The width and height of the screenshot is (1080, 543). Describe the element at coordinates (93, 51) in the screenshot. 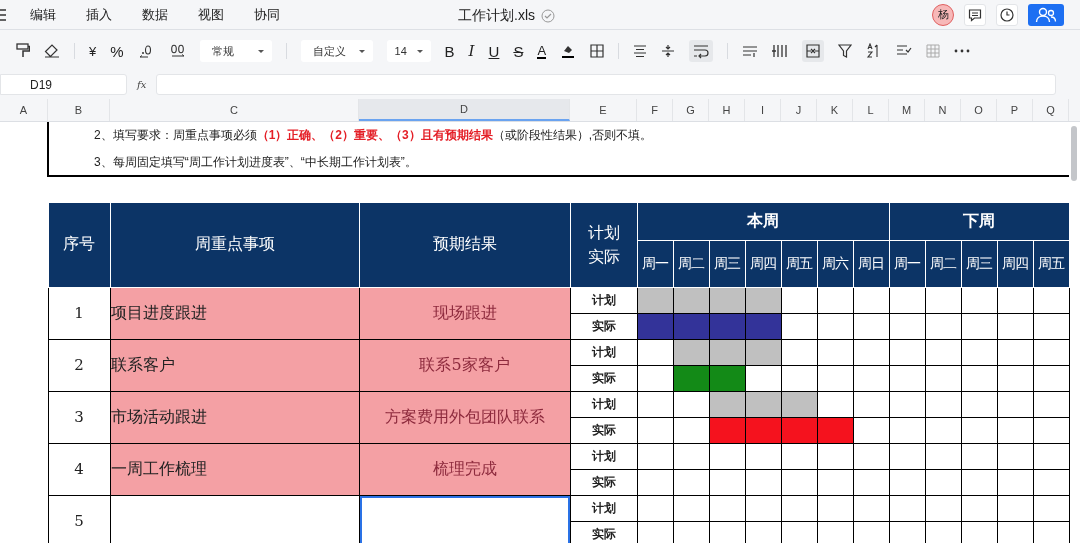

I see `currency-button: ¥` at that location.